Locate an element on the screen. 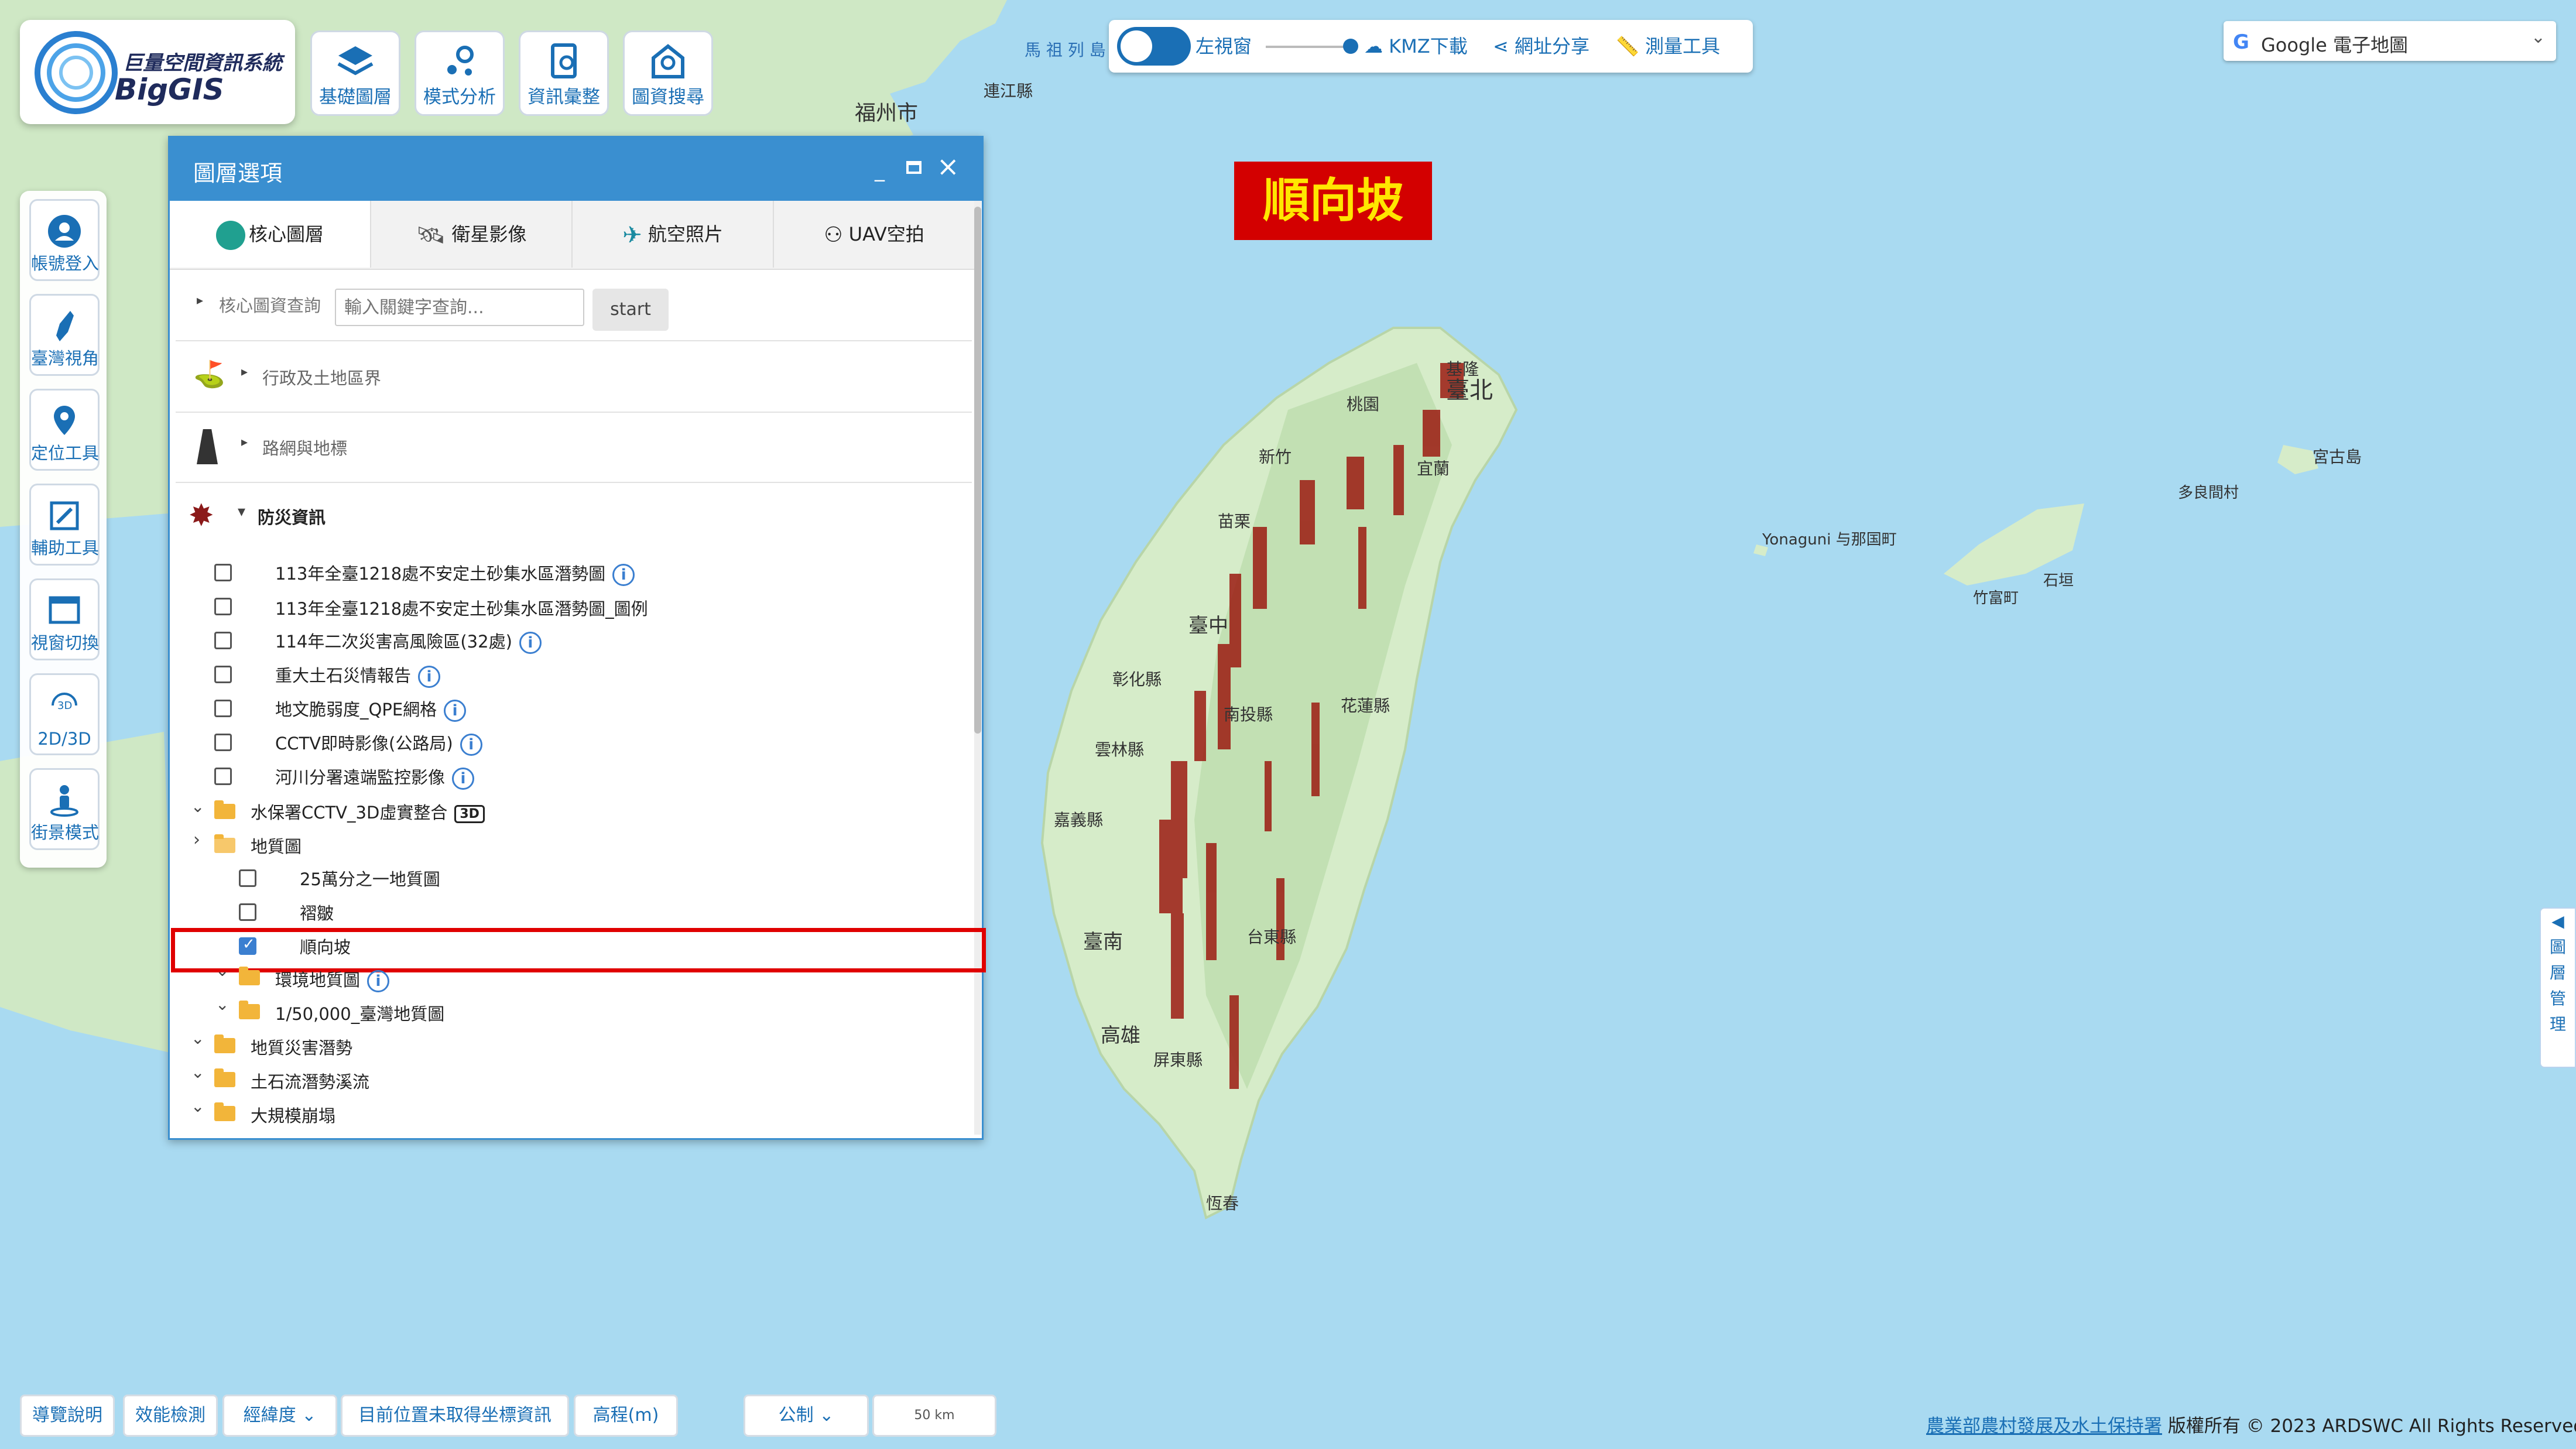 The height and width of the screenshot is (1449, 2576). search-start-button: start is located at coordinates (630, 310).